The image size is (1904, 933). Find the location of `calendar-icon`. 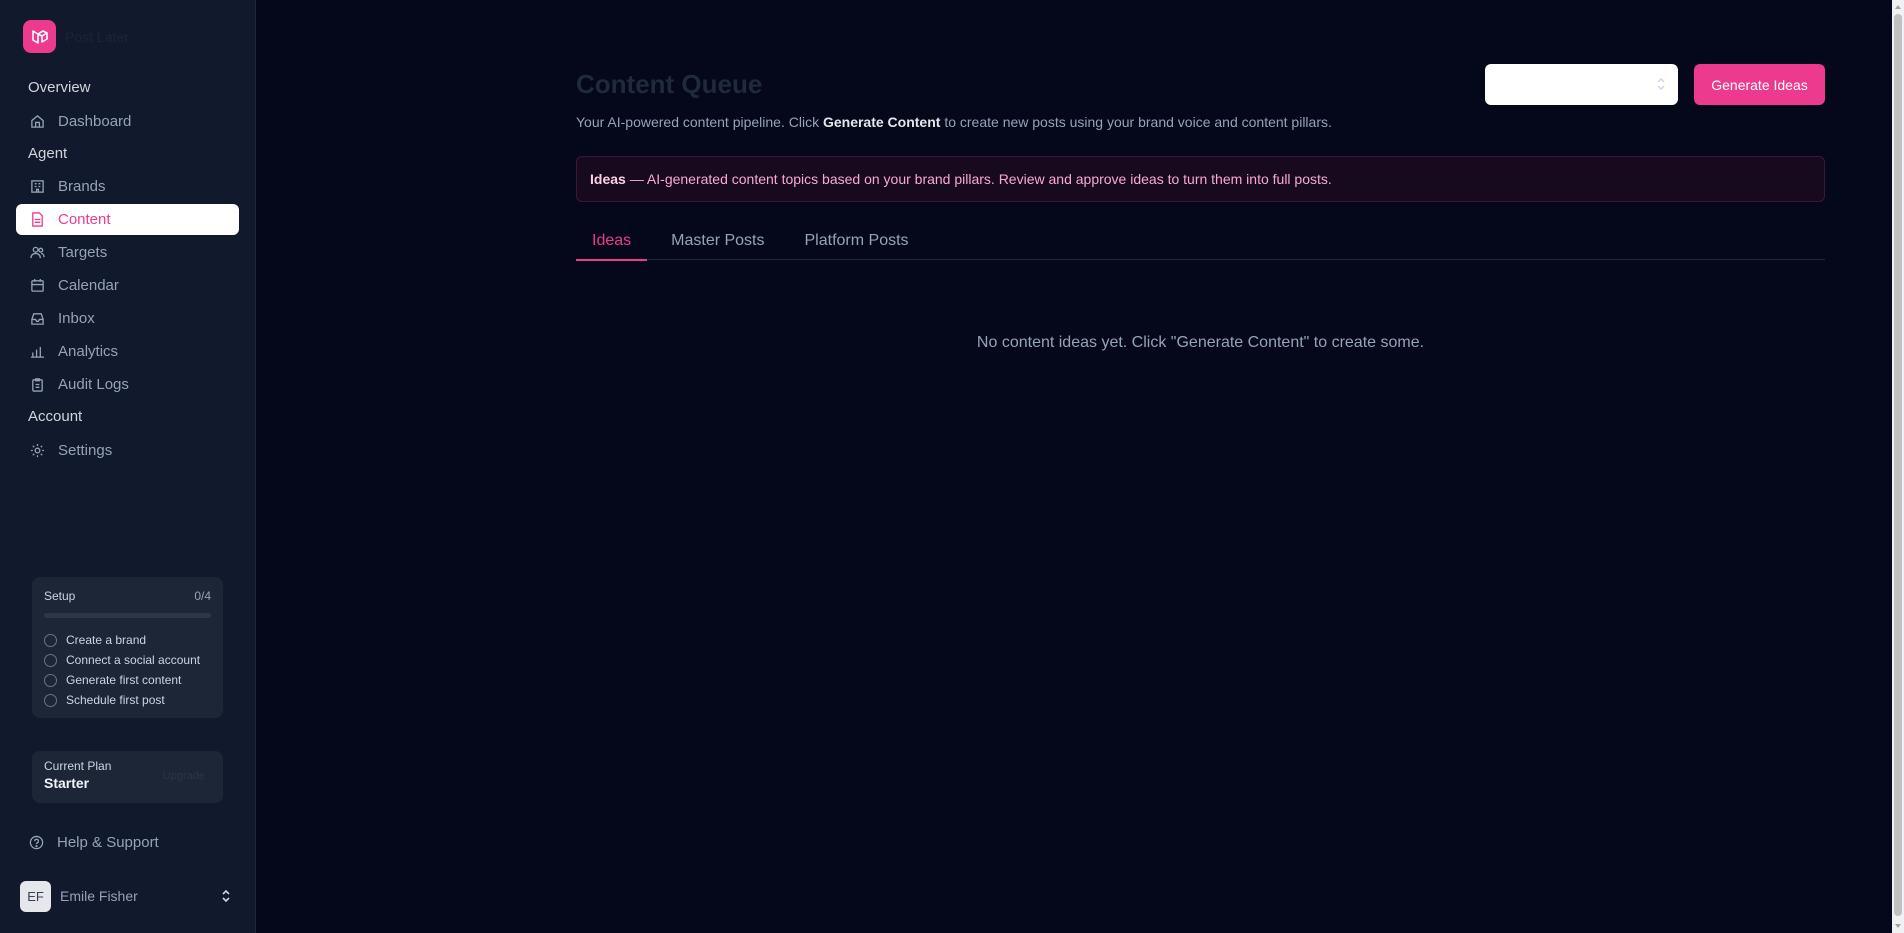

calendar-icon is located at coordinates (37, 286).